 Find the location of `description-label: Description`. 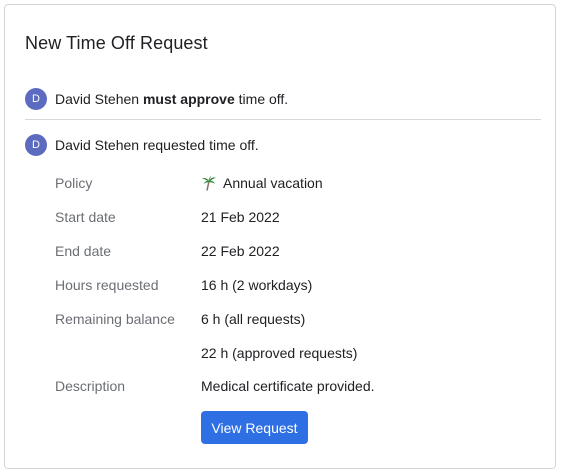

description-label: Description is located at coordinates (90, 386).